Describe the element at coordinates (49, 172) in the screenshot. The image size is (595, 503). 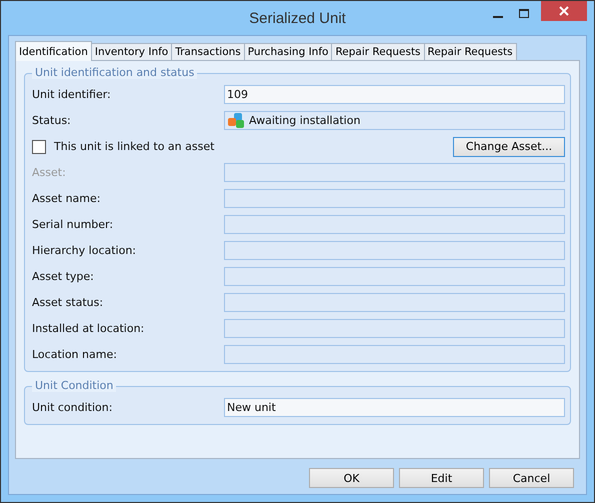
I see `field-label: Asset:` at that location.